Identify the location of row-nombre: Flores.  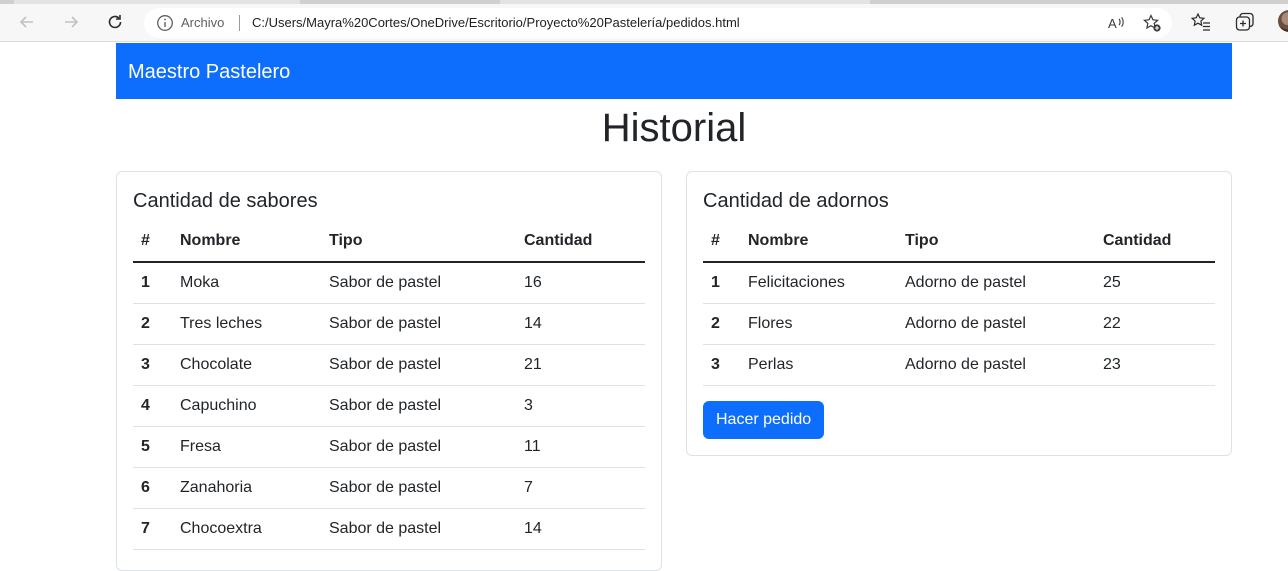
(818, 324).